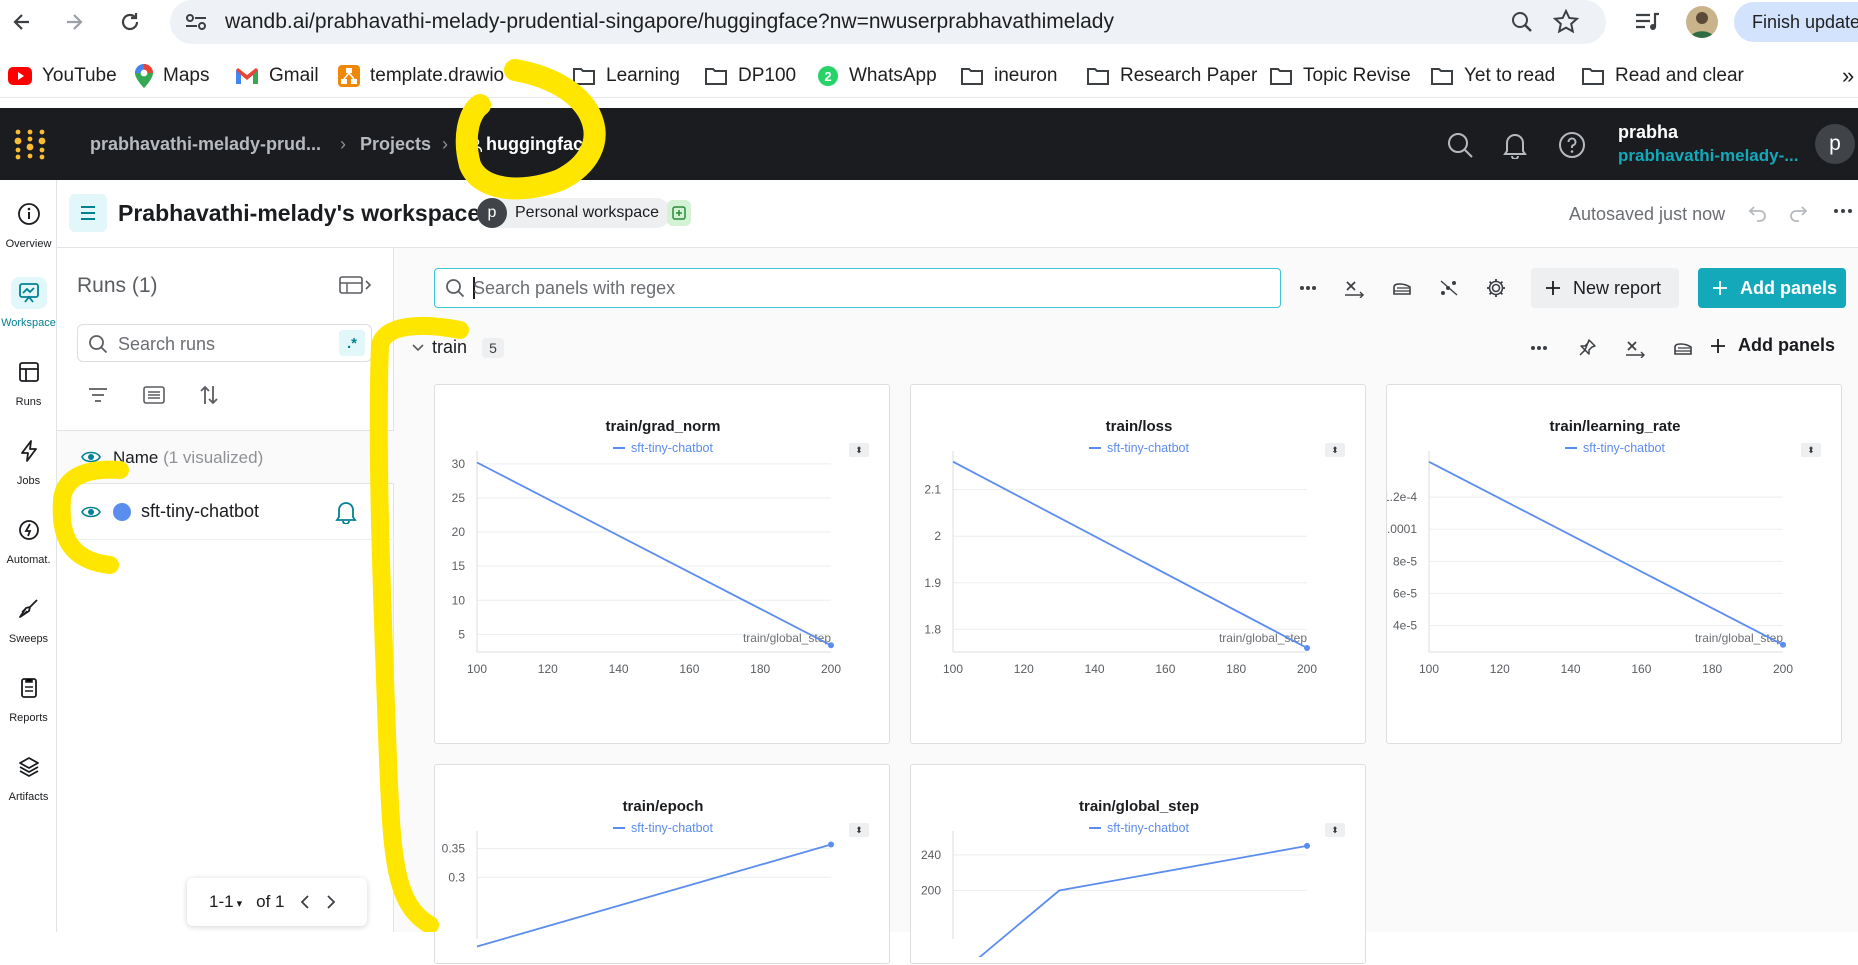 Image resolution: width=1858 pixels, height=965 pixels. Describe the element at coordinates (1647, 22) in the screenshot. I see `media-control-icon` at that location.